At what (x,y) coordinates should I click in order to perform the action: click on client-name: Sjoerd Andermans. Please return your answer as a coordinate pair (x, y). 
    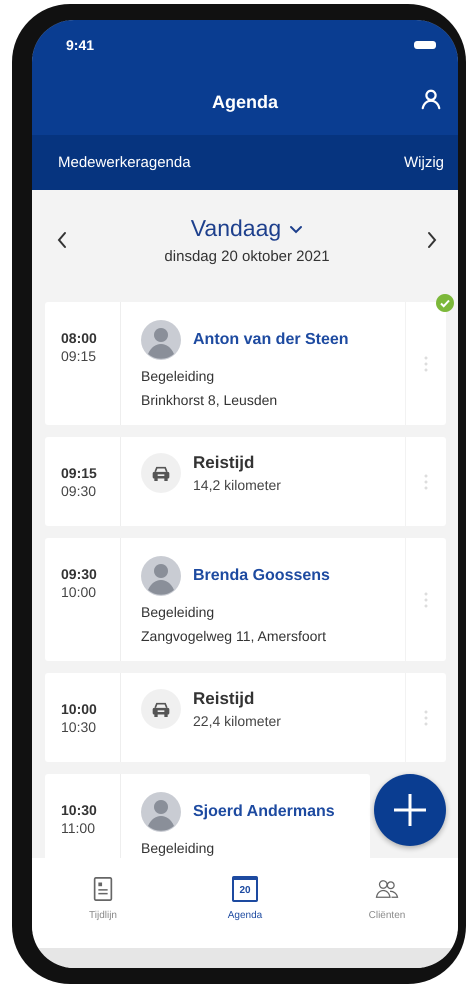
    Looking at the image, I should click on (264, 812).